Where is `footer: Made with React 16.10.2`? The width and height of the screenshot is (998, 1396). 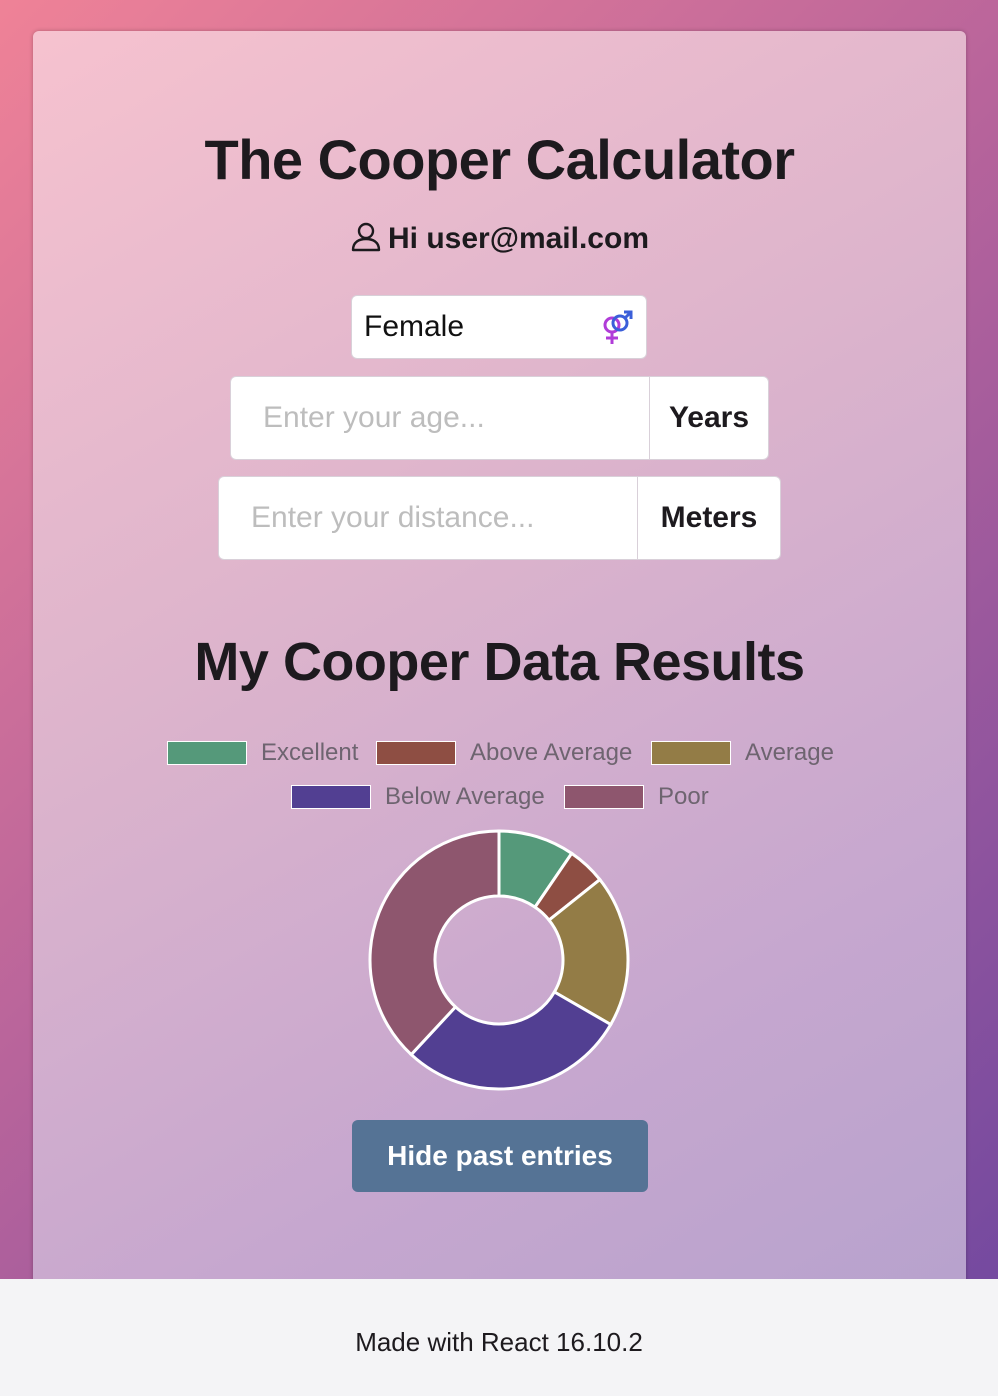 footer: Made with React 16.10.2 is located at coordinates (499, 1337).